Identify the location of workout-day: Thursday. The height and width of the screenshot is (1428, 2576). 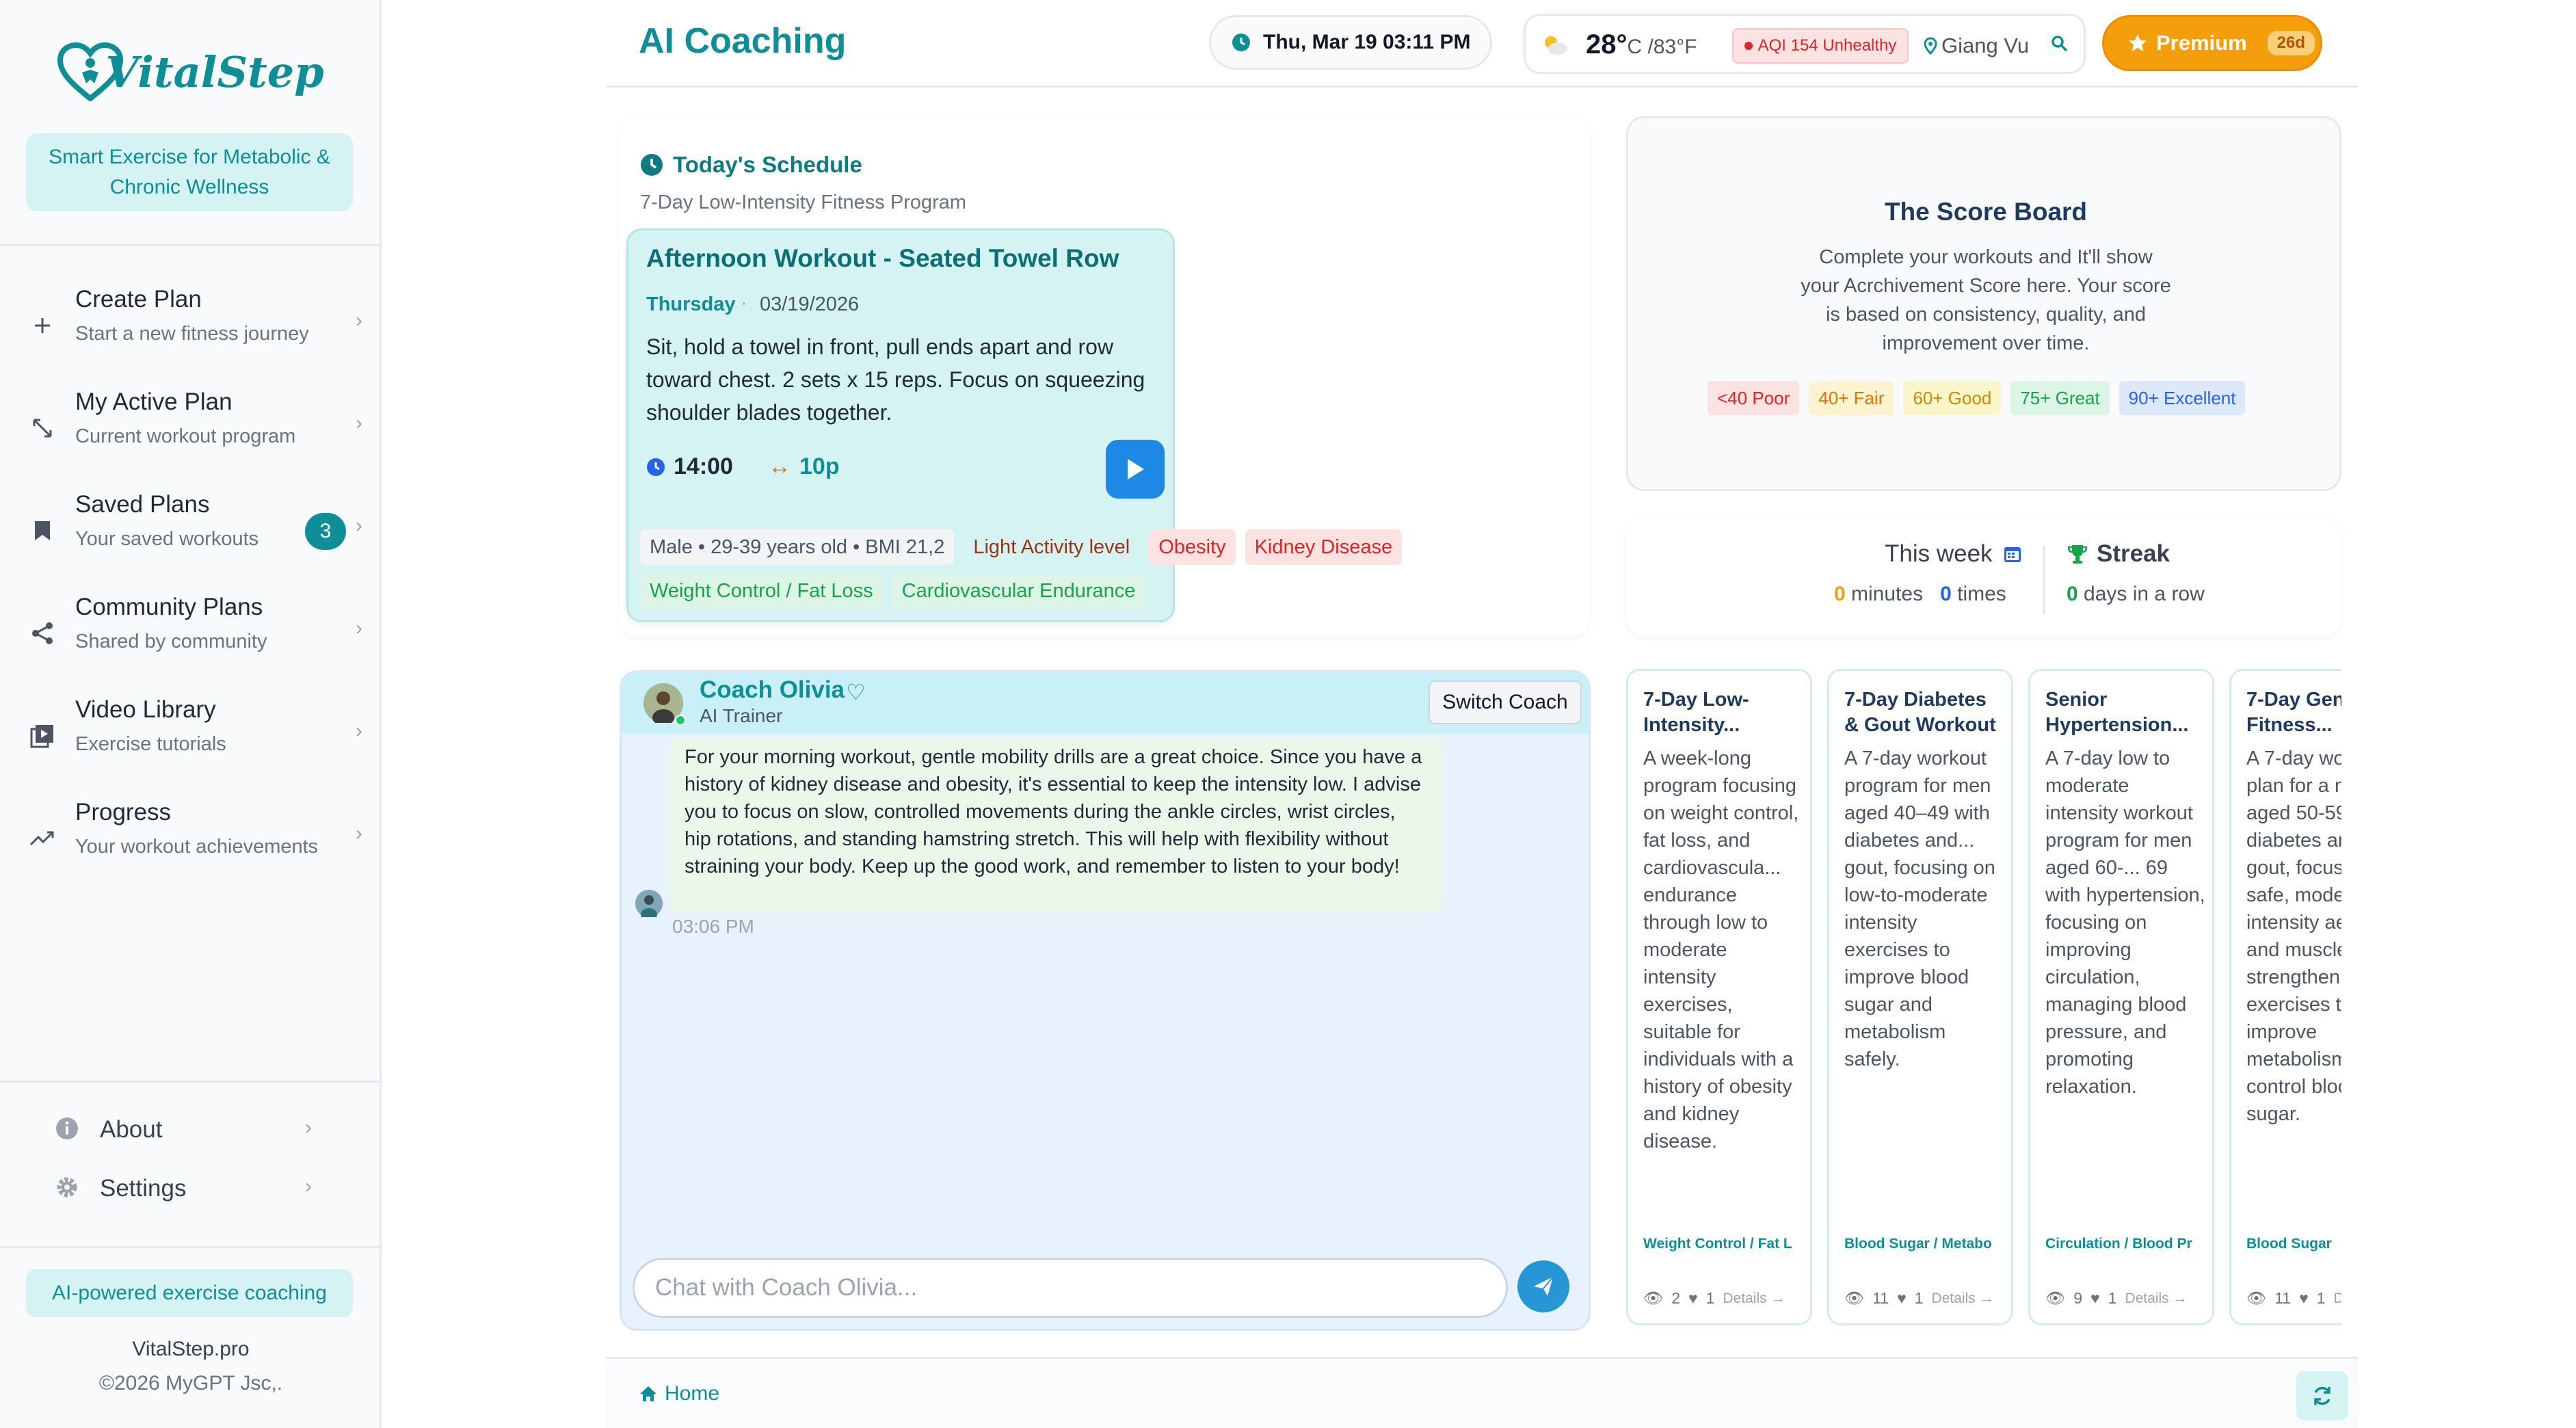
(691, 304).